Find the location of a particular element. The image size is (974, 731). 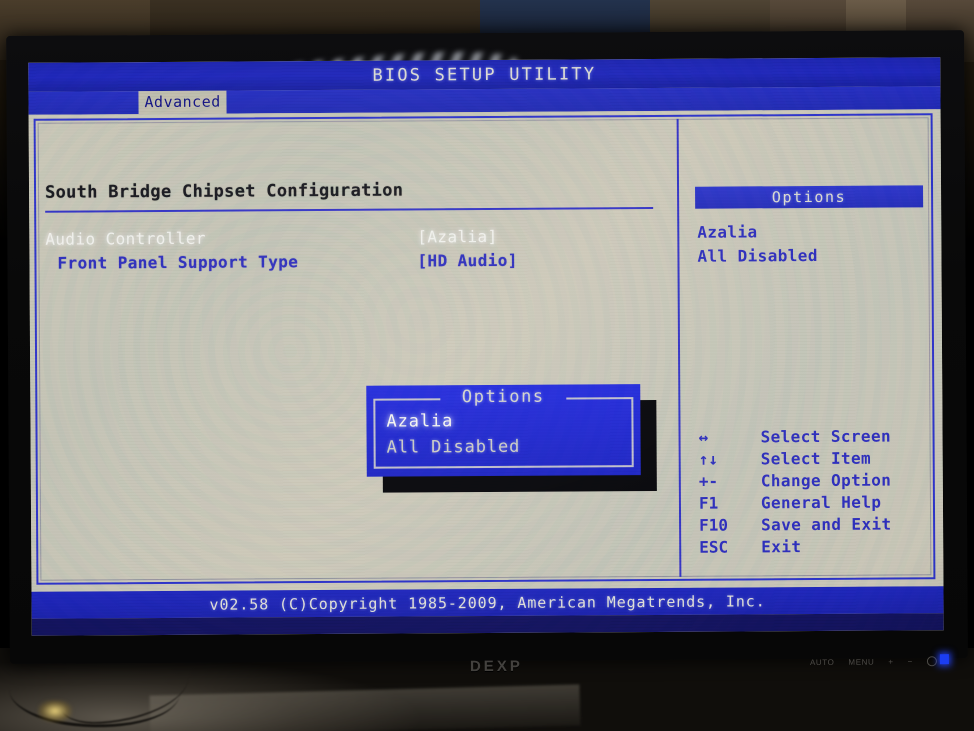

power-circle-icon is located at coordinates (931, 661).